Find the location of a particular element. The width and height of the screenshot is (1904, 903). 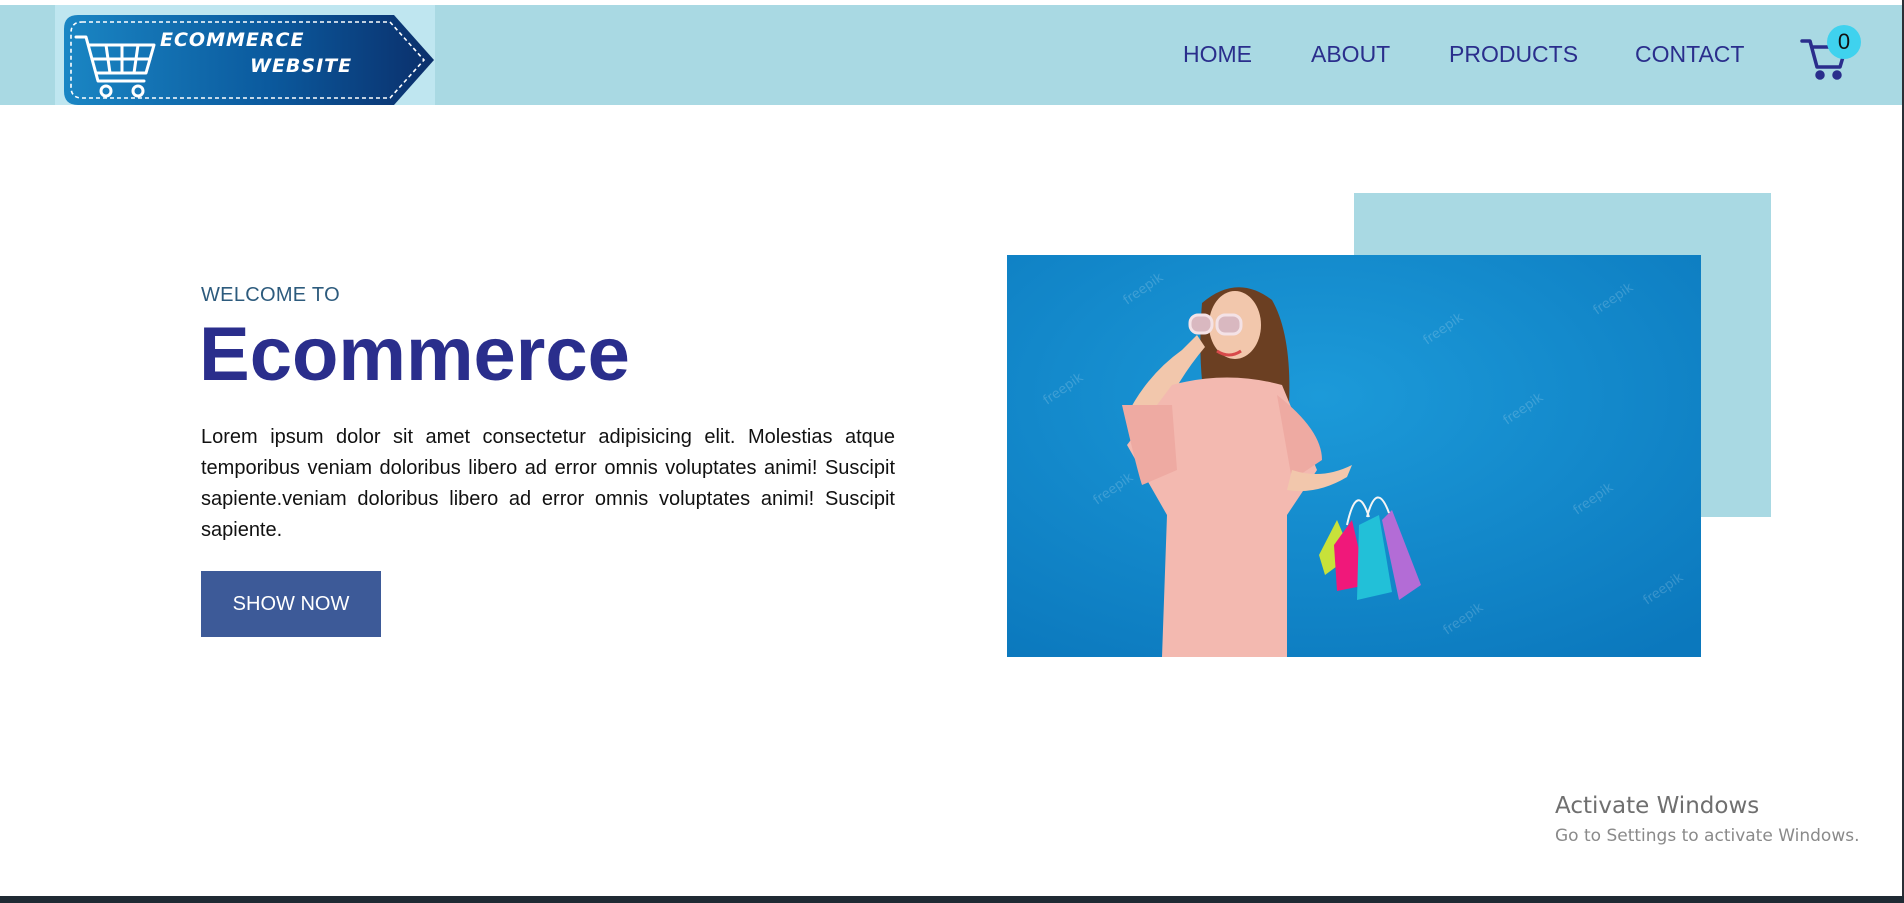

nav-about-link: ABOUT is located at coordinates (1350, 54).